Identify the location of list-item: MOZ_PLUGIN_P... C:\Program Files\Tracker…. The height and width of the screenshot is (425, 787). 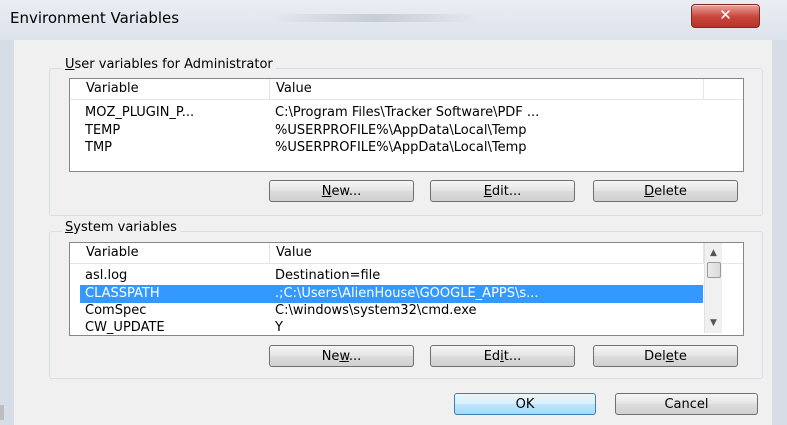
(391, 113).